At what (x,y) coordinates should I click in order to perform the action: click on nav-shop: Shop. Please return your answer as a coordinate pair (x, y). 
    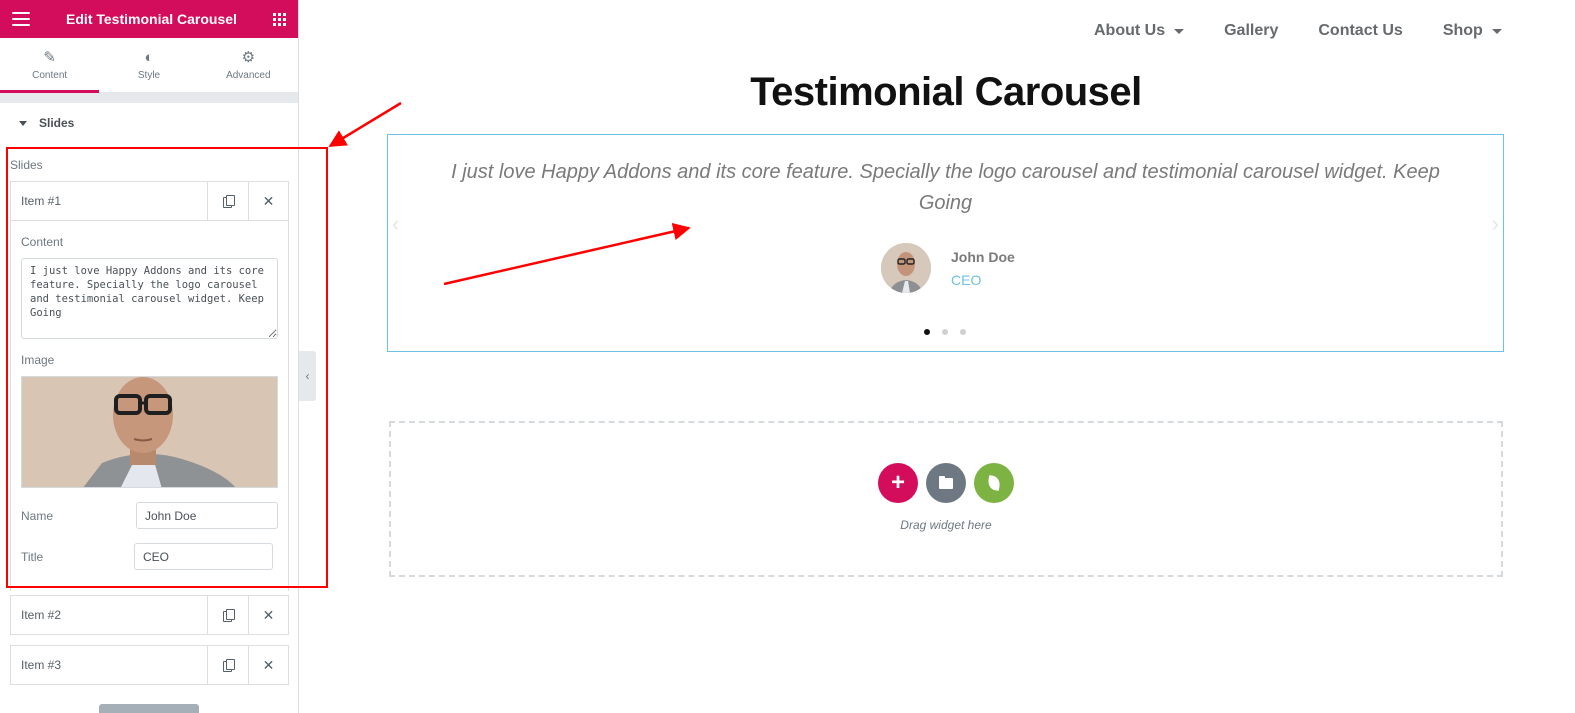
    Looking at the image, I should click on (1472, 31).